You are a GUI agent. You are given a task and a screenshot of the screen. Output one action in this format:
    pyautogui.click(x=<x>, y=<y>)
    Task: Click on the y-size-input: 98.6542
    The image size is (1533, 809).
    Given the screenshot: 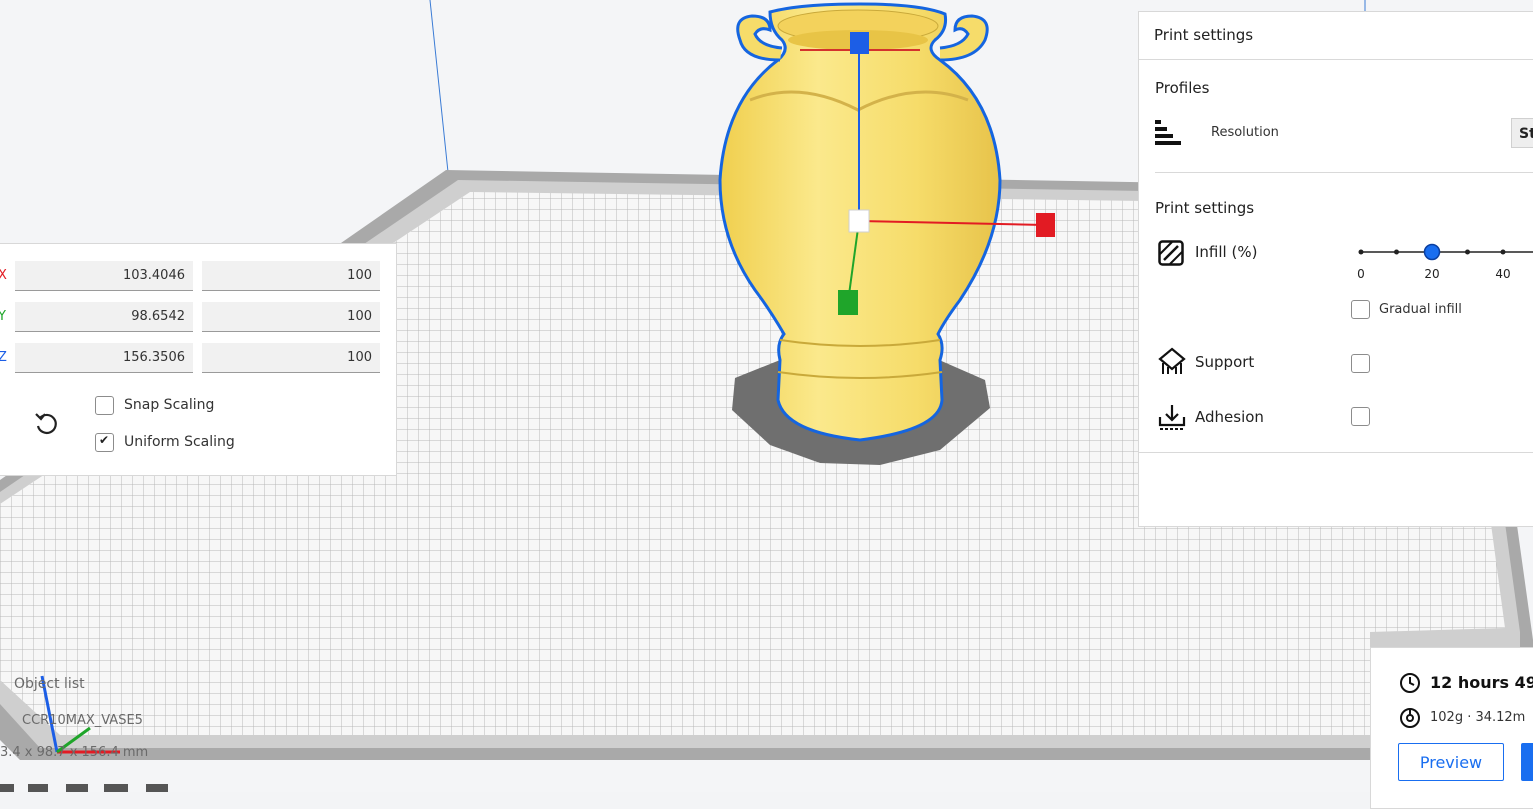 What is the action you would take?
    pyautogui.click(x=104, y=317)
    